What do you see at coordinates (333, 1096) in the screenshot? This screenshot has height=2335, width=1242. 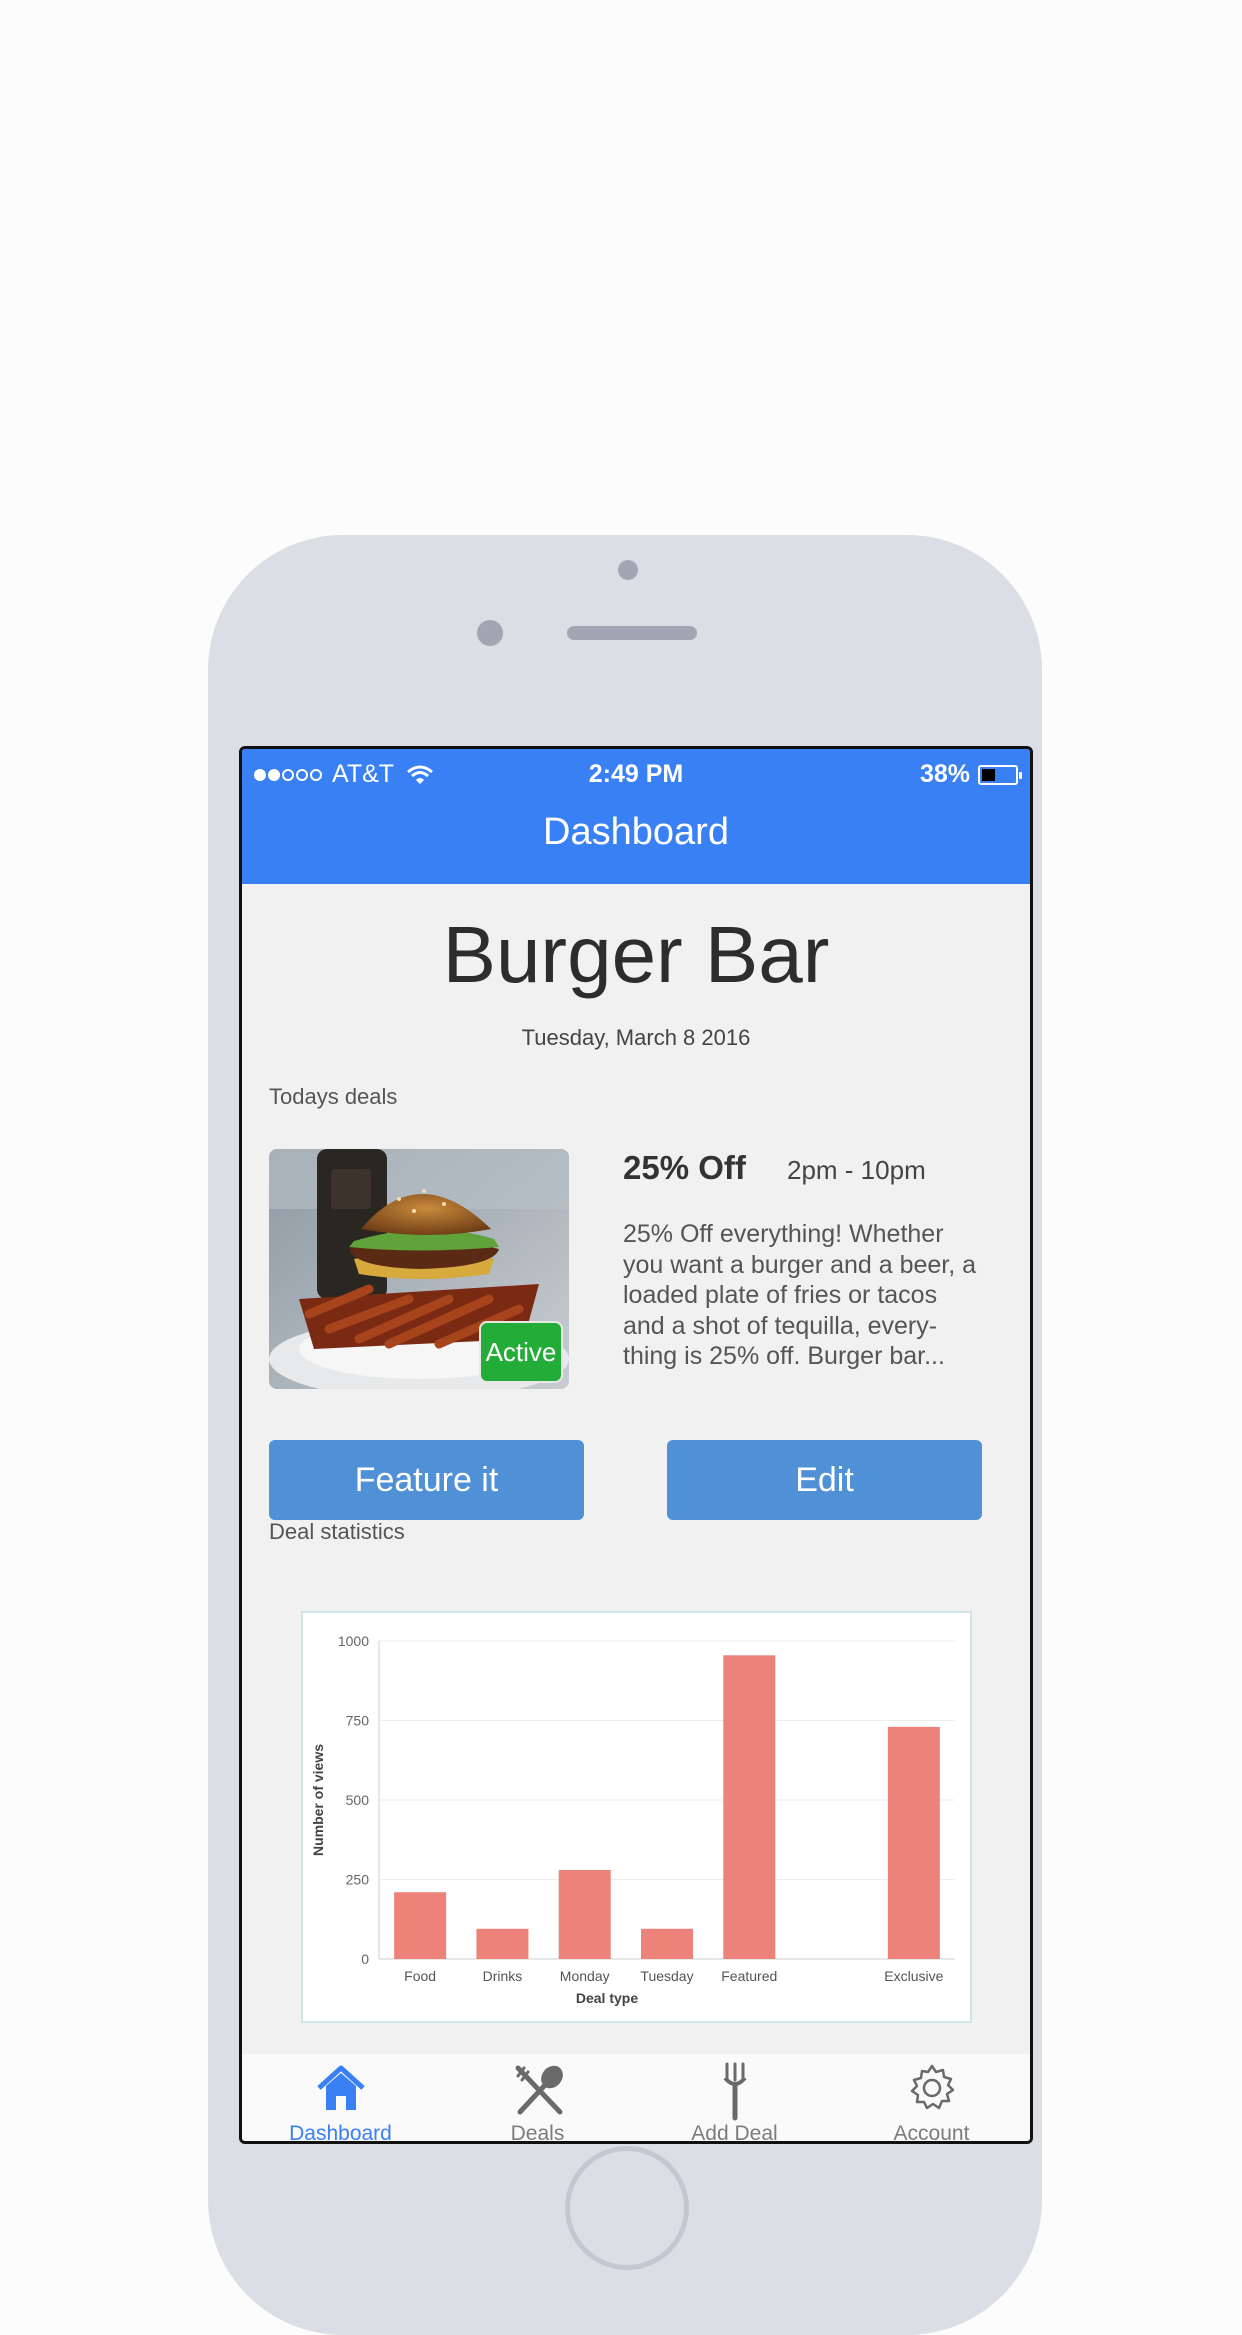 I see `todays-deals-label: Todays deals` at bounding box center [333, 1096].